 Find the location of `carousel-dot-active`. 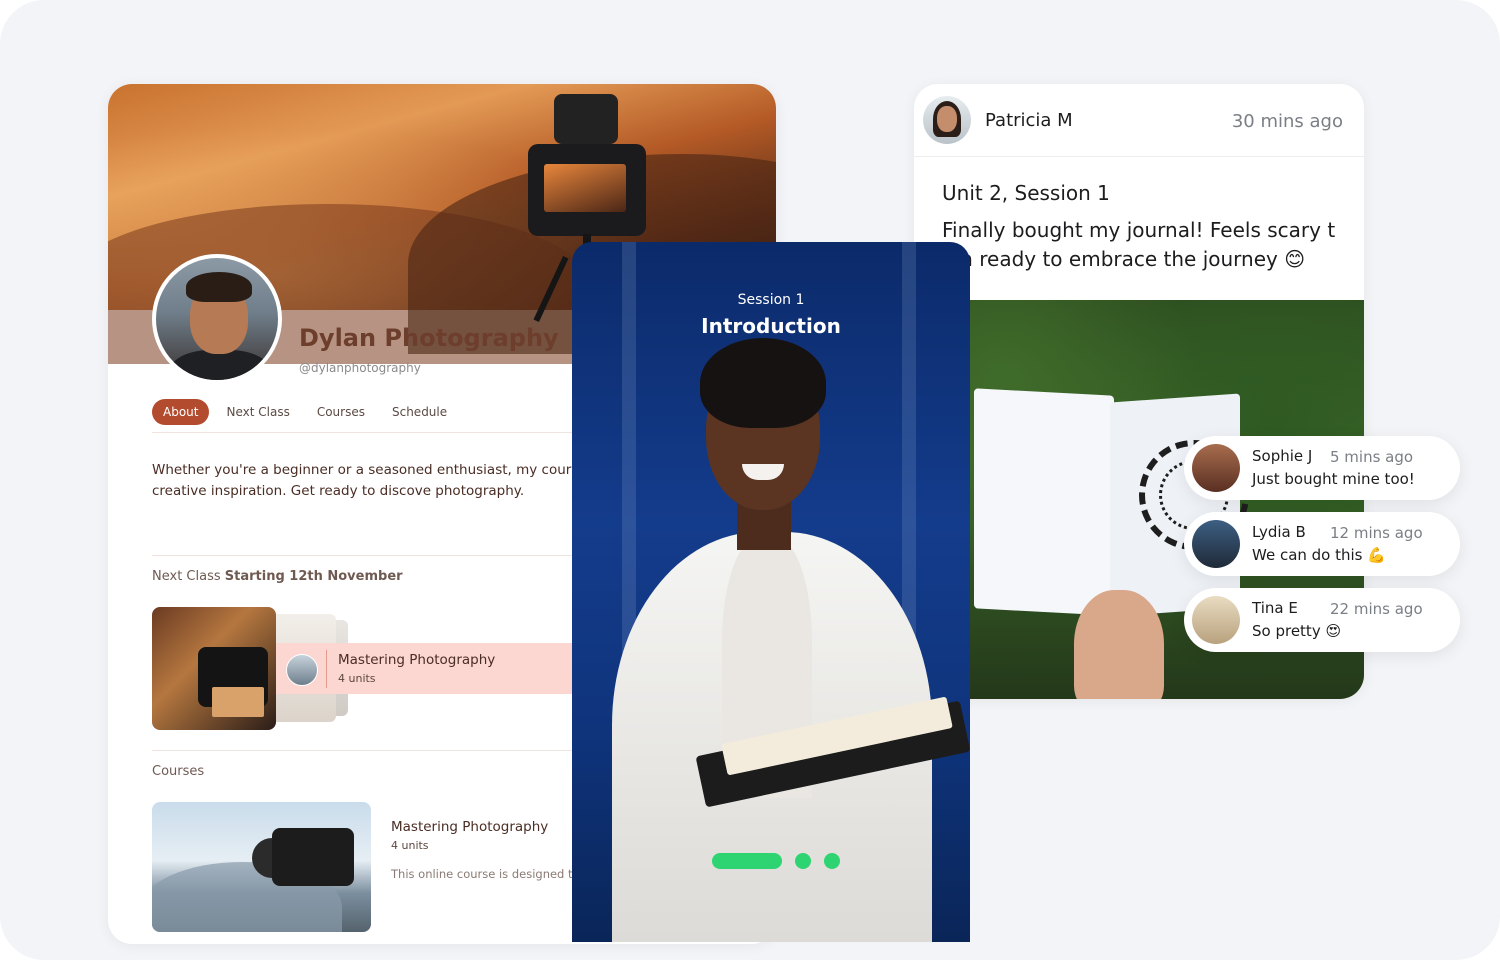

carousel-dot-active is located at coordinates (747, 861).